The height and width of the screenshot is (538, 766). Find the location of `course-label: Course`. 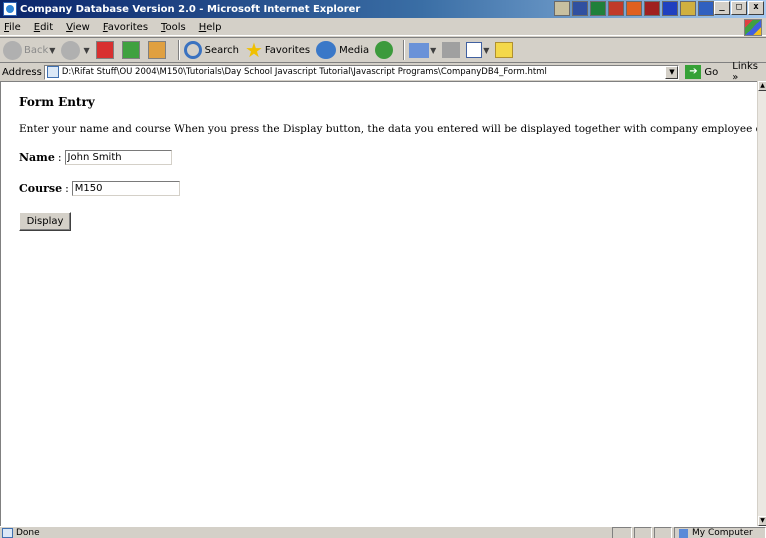

course-label: Course is located at coordinates (41, 188).